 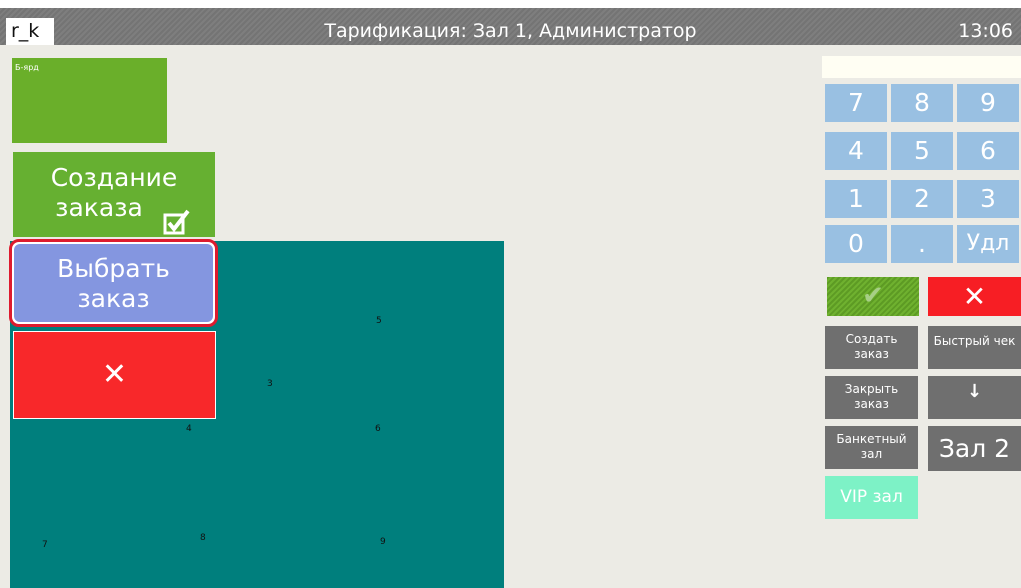 What do you see at coordinates (856, 151) in the screenshot?
I see `key-4: 4` at bounding box center [856, 151].